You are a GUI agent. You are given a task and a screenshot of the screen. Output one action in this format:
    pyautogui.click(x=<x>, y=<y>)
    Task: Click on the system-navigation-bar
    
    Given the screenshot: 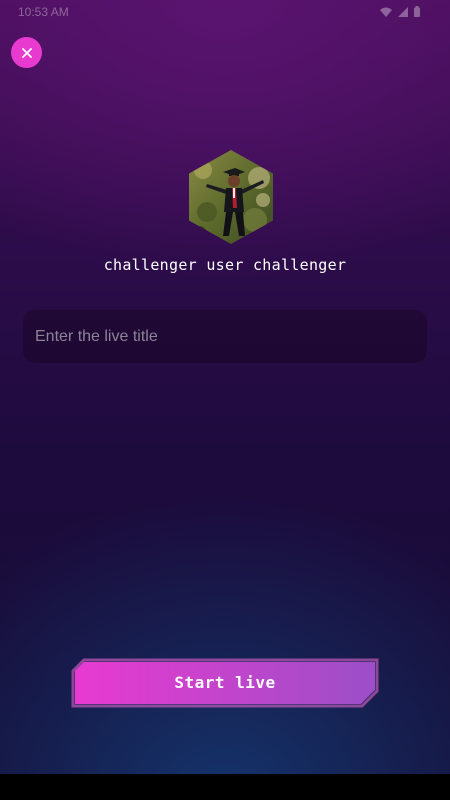 What is the action you would take?
    pyautogui.click(x=225, y=787)
    